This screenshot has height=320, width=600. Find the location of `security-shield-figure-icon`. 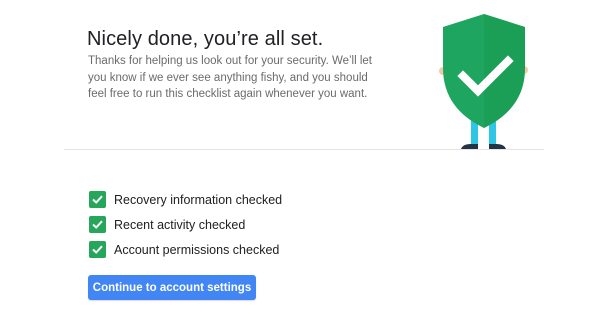

security-shield-figure-icon is located at coordinates (484, 82).